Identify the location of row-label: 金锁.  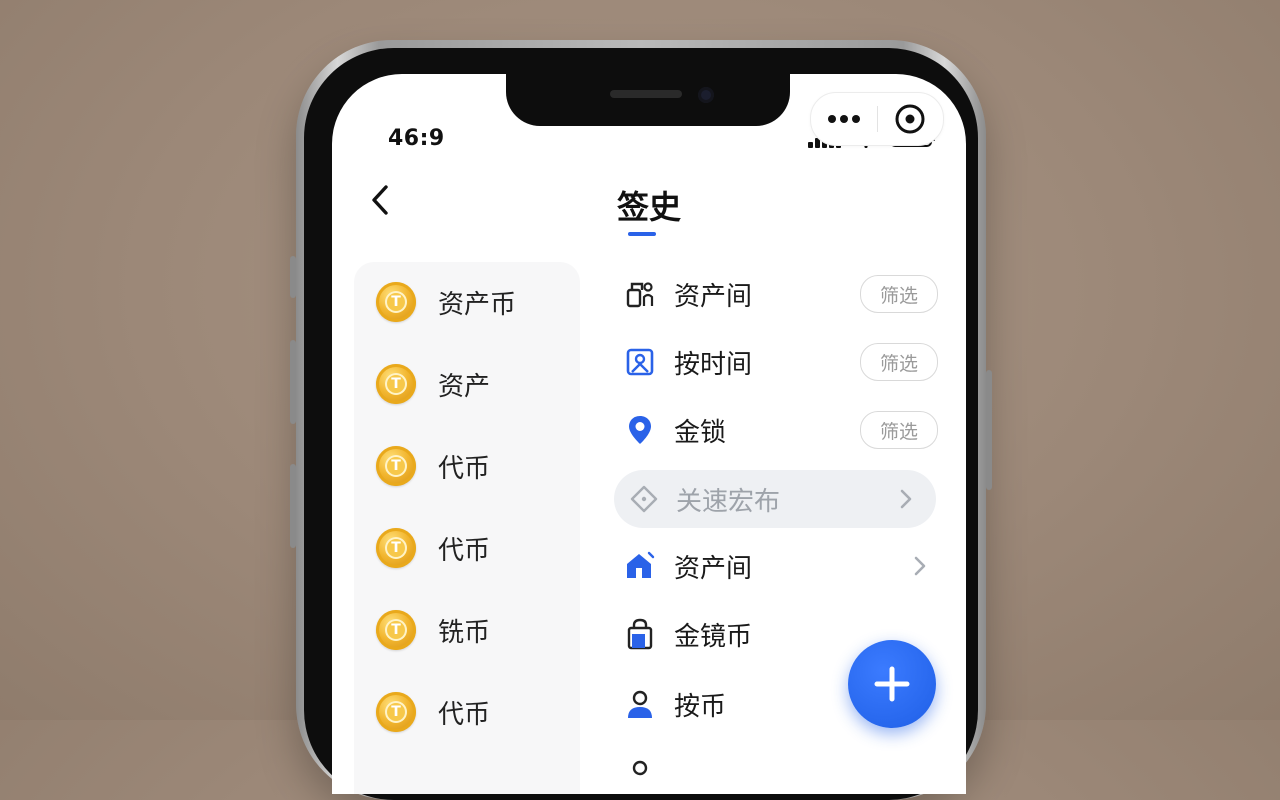
(700, 432).